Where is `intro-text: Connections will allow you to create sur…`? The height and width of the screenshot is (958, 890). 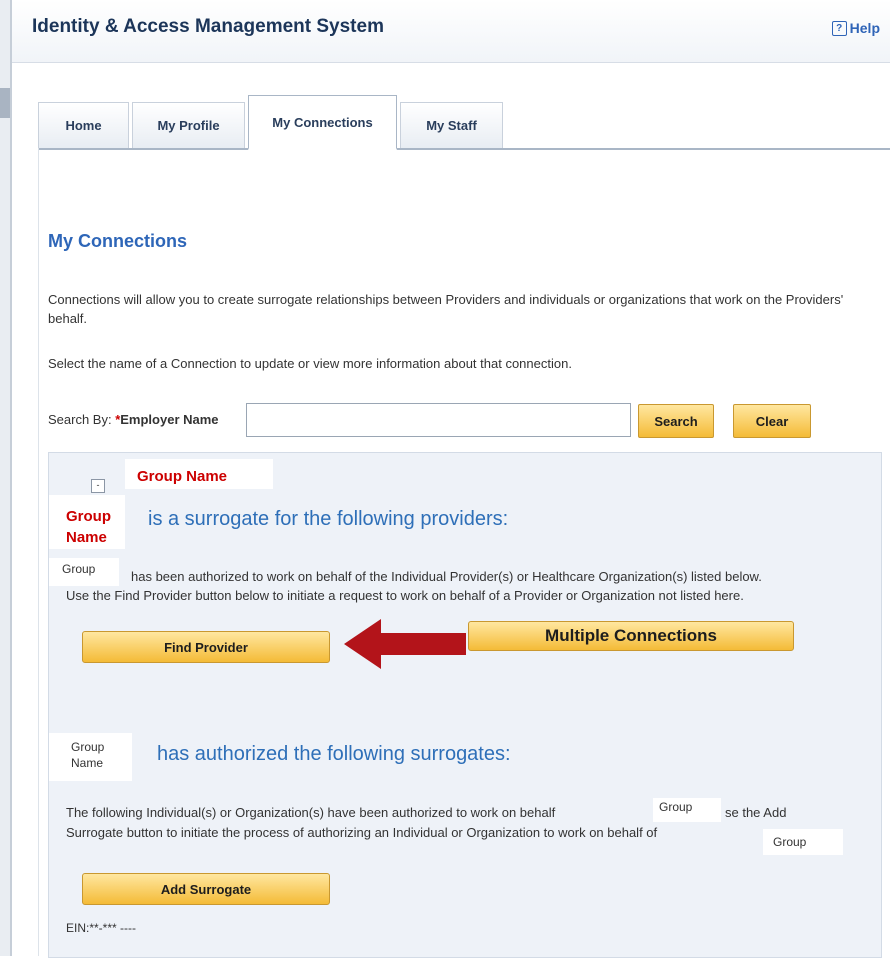
intro-text: Connections will allow you to create sur… is located at coordinates (446, 309).